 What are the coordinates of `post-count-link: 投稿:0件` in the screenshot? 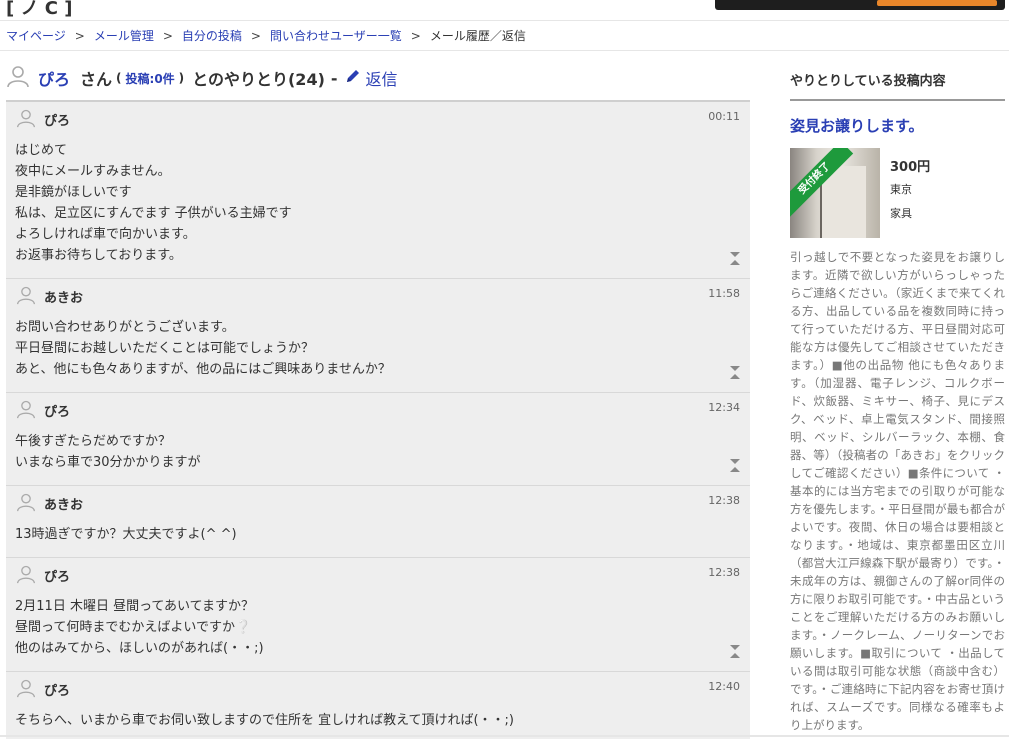 It's located at (150, 78).